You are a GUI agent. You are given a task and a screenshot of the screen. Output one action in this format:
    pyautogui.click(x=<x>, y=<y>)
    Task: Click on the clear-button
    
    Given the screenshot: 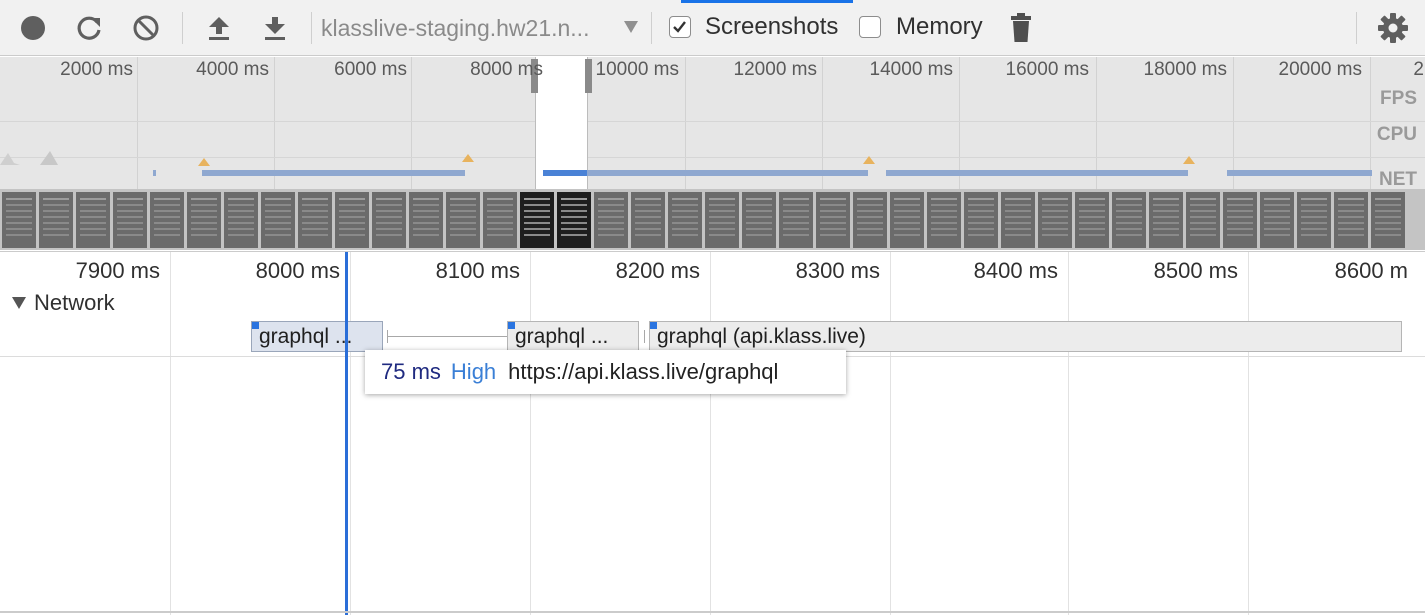 What is the action you would take?
    pyautogui.click(x=146, y=28)
    